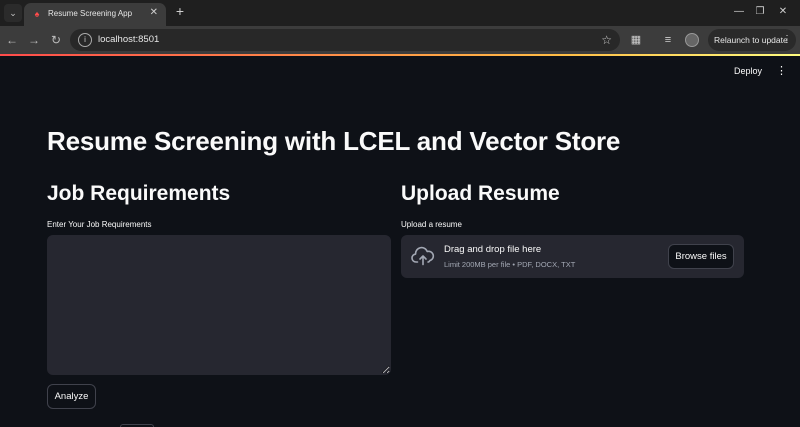 Image resolution: width=800 pixels, height=427 pixels. I want to click on url-text: localhost:8501, so click(128, 39).